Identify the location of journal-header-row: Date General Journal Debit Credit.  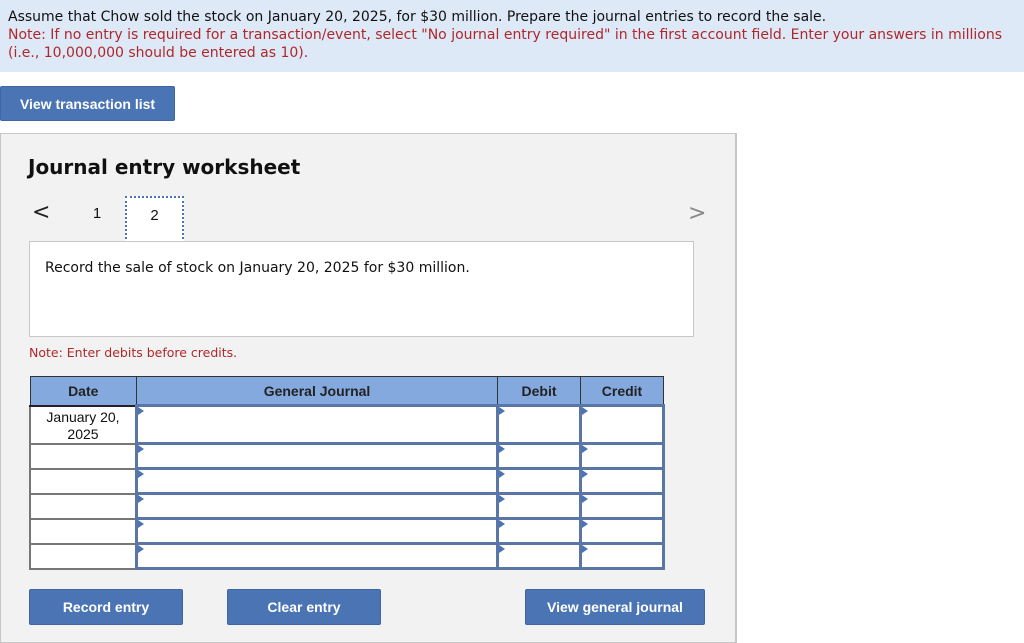
(346, 391).